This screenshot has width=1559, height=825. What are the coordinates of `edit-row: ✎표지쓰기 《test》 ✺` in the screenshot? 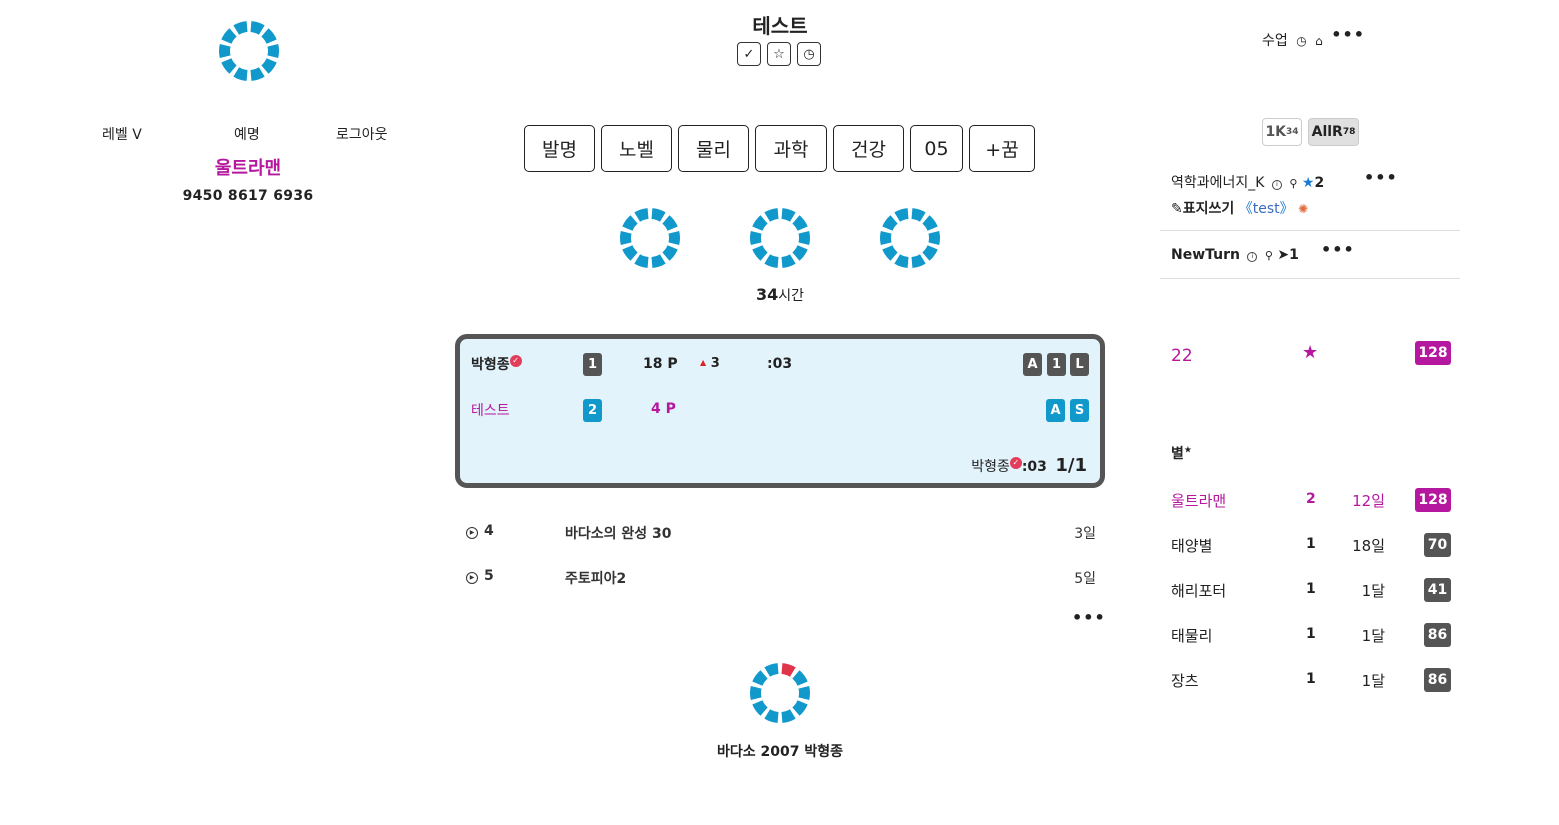 It's located at (1239, 208).